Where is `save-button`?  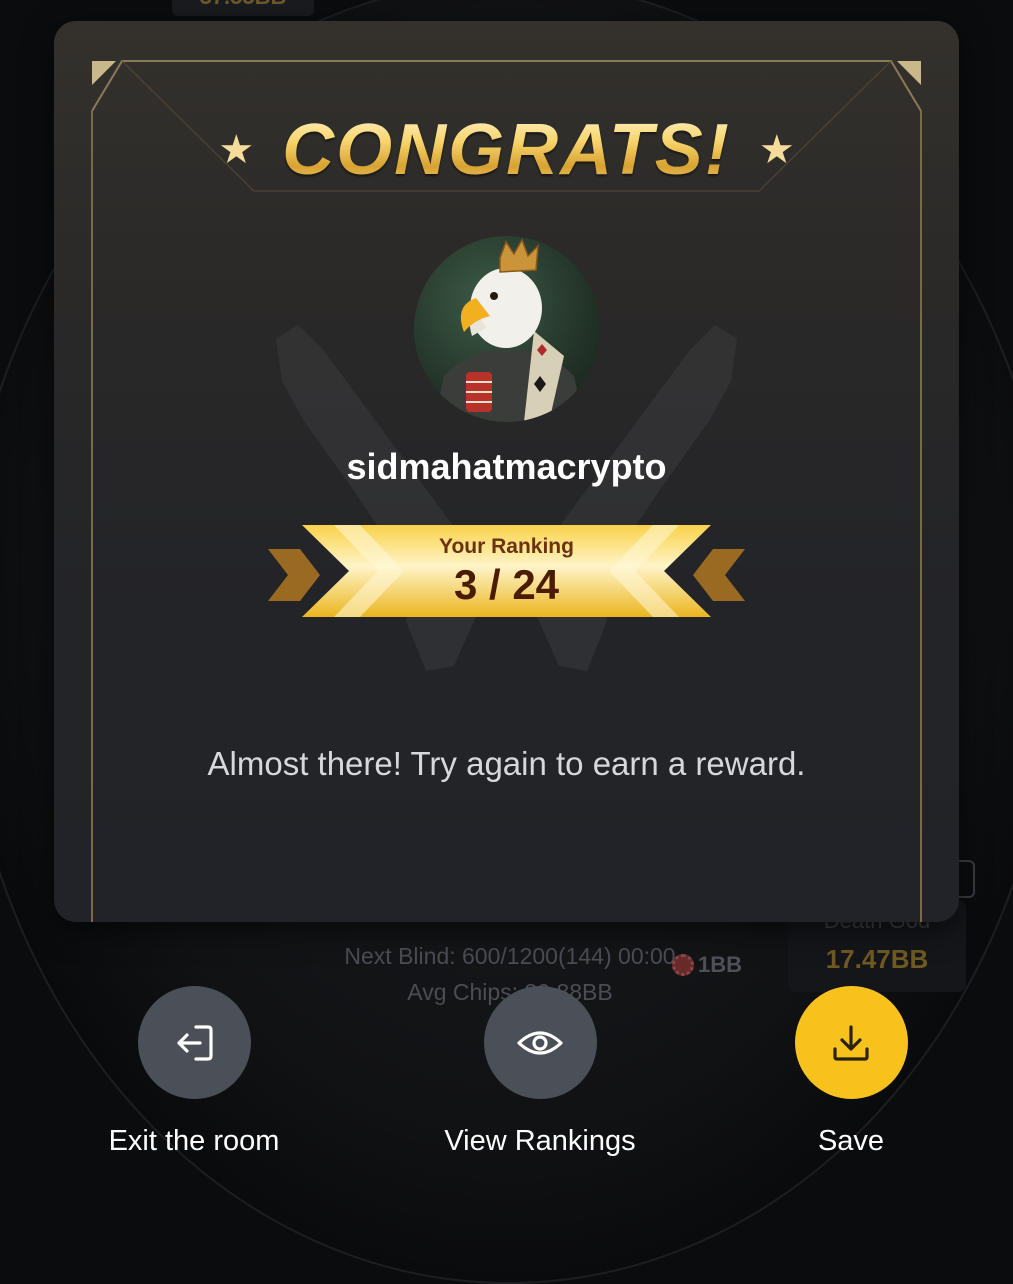 save-button is located at coordinates (851, 1042).